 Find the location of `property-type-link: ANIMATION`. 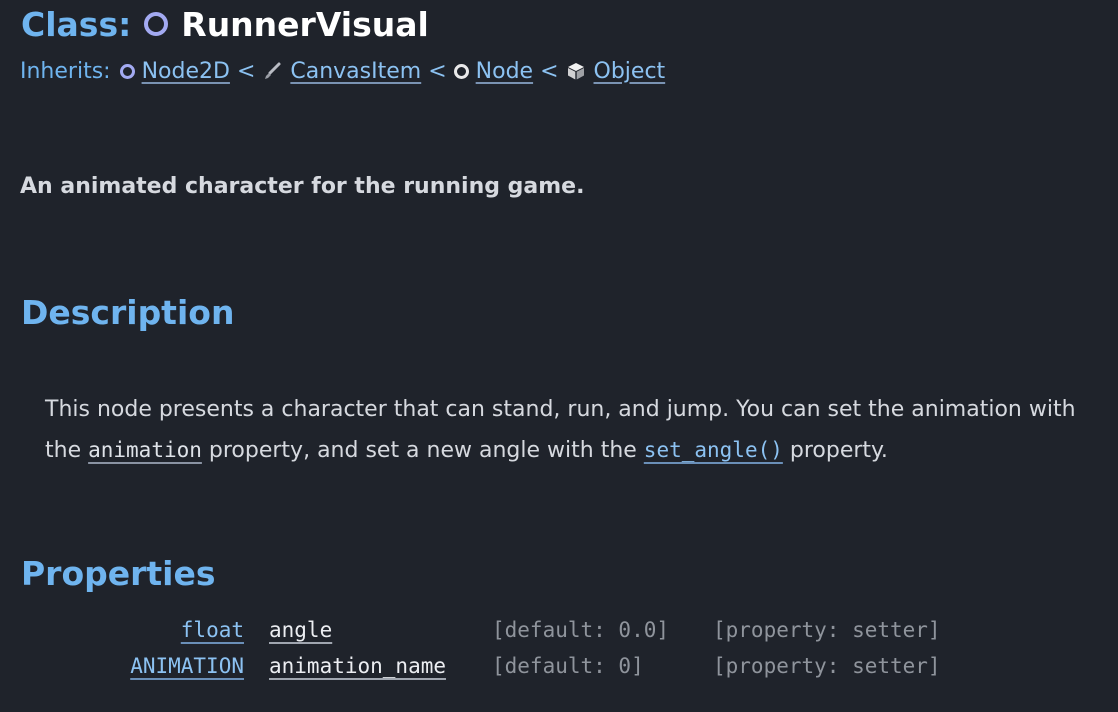

property-type-link: ANIMATION is located at coordinates (187, 666).